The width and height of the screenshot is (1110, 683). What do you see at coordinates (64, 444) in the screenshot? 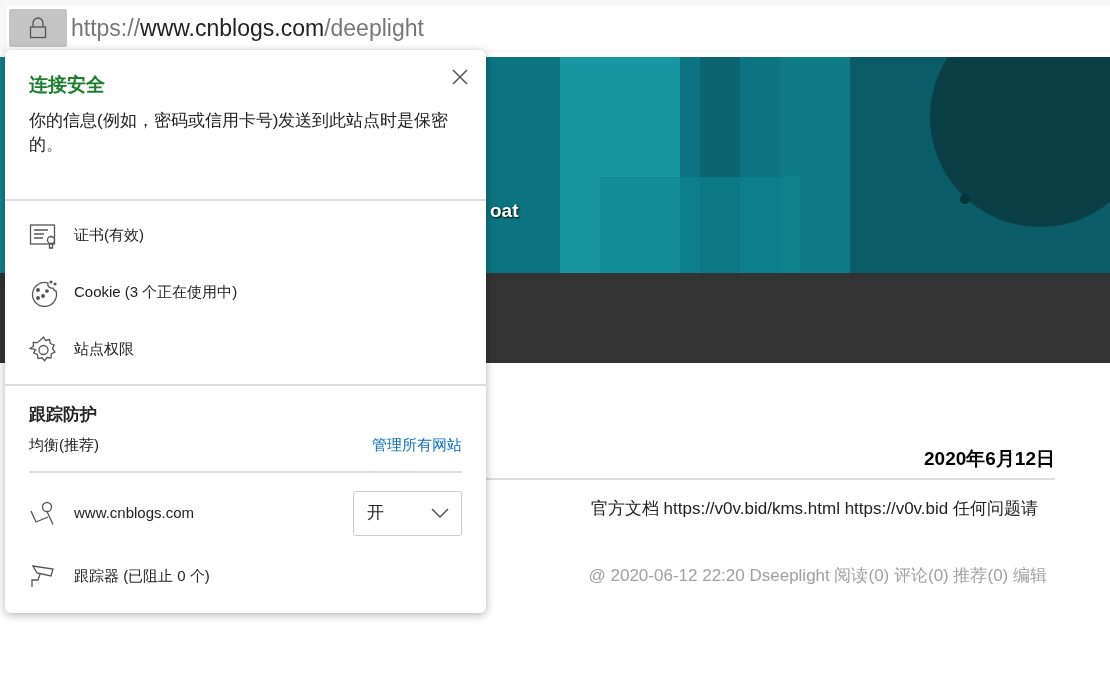
I see `protection-level: 均衡(推荐)` at bounding box center [64, 444].